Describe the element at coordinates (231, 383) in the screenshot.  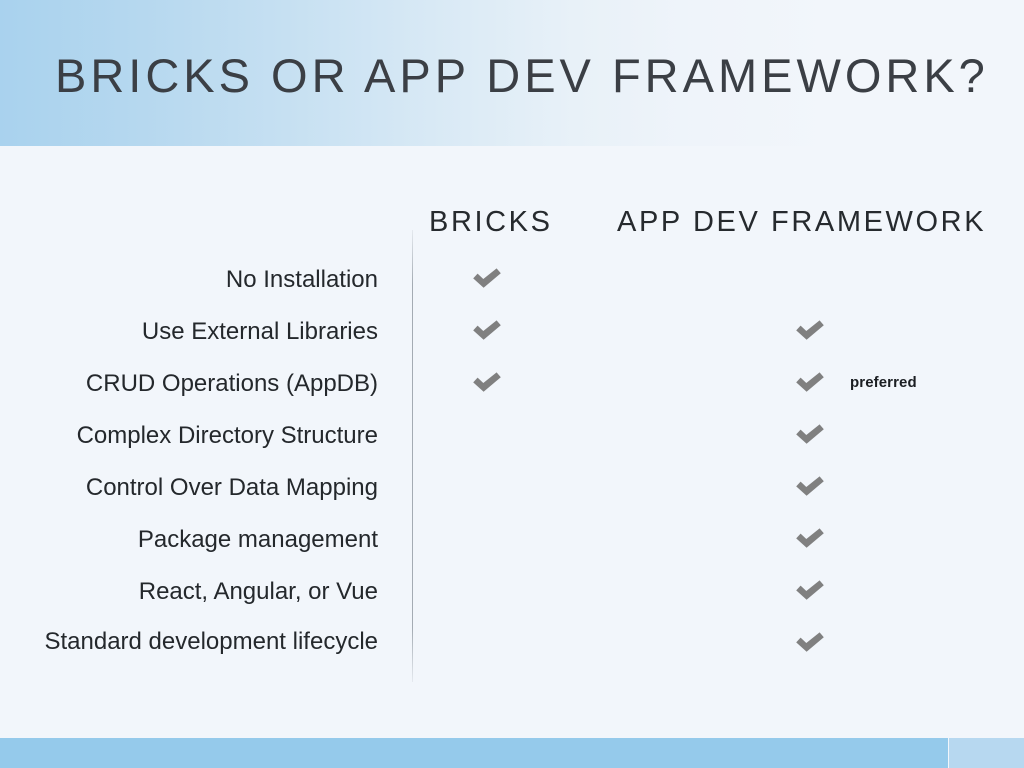
I see `row-label: CRUD Operations (AppDB)` at that location.